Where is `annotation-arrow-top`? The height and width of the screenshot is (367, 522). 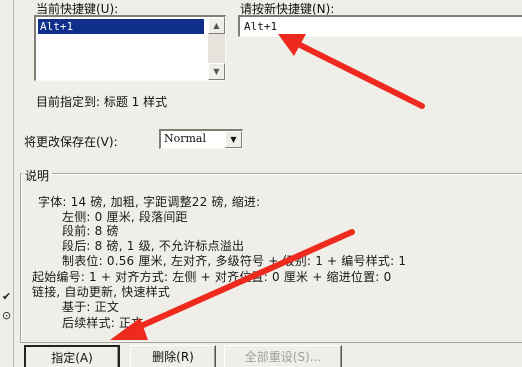 annotation-arrow-top is located at coordinates (351, 71).